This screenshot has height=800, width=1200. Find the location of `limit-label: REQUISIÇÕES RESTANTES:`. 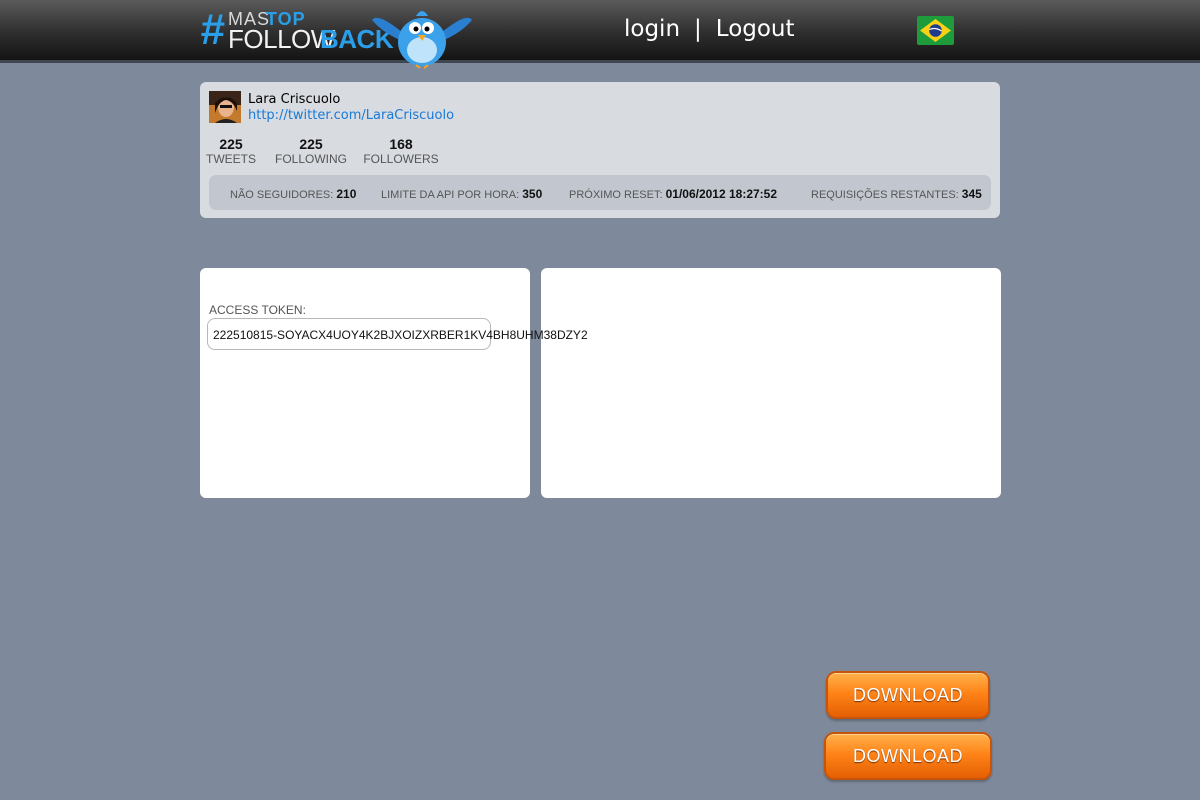

limit-label: REQUISIÇÕES RESTANTES: is located at coordinates (885, 195).